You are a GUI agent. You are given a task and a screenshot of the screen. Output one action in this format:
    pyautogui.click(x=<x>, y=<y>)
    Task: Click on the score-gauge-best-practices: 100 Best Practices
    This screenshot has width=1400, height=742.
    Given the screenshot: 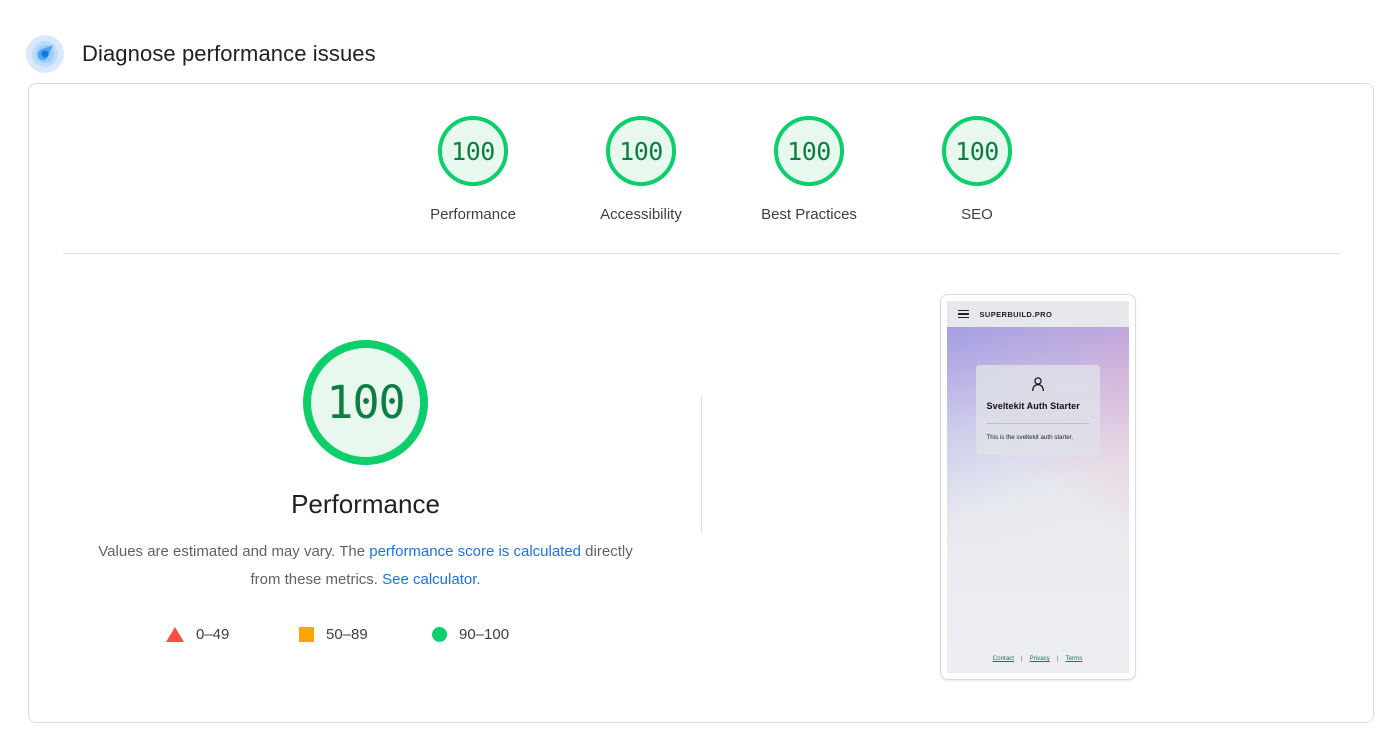 What is the action you would take?
    pyautogui.click(x=809, y=169)
    